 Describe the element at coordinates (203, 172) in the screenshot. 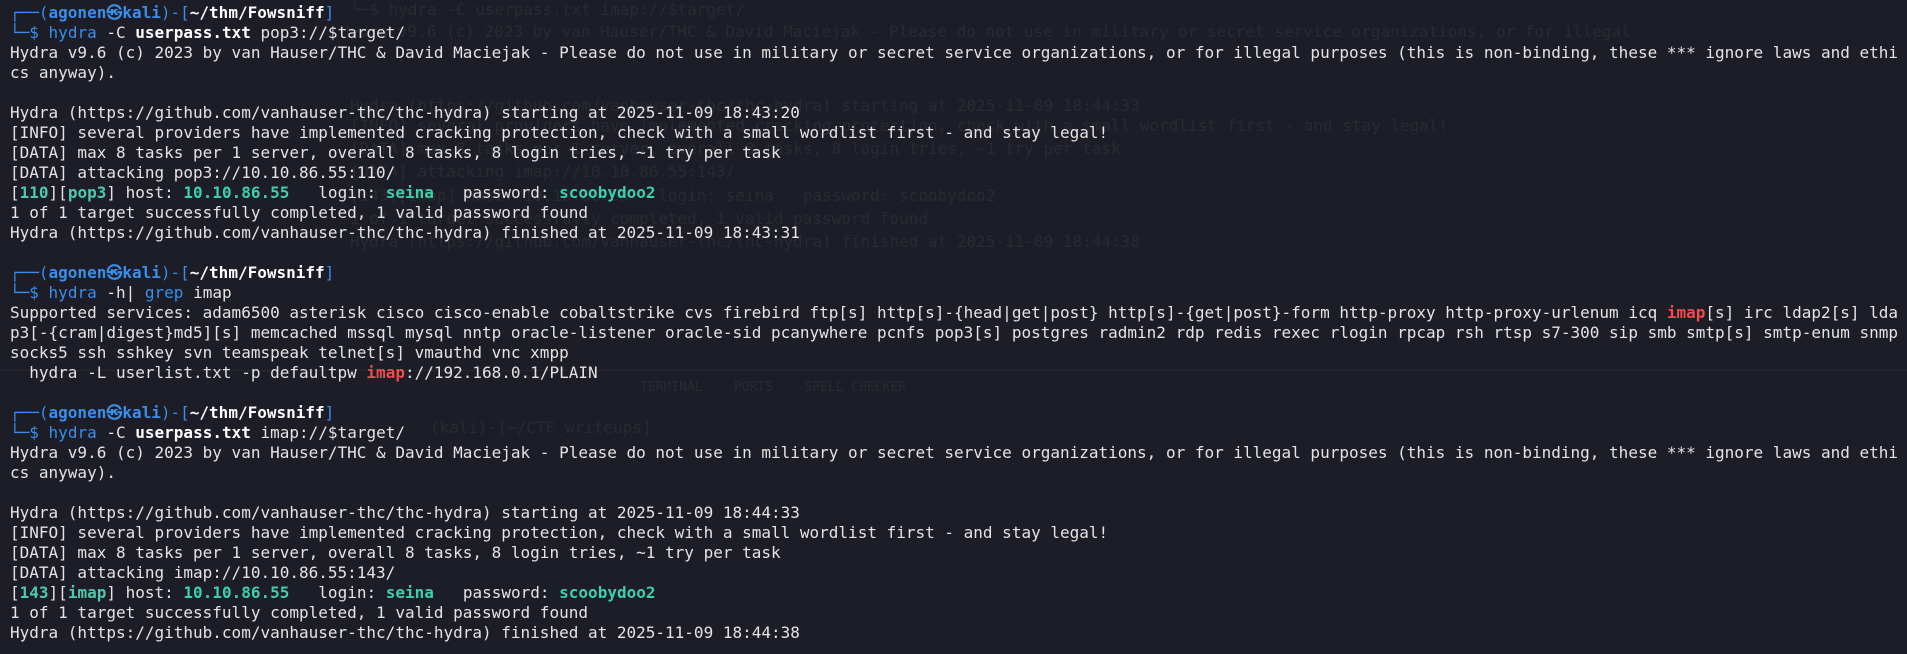

I see `hydra-data-attack: [DATA] attacking pop3://10.10.86.55:110/` at that location.